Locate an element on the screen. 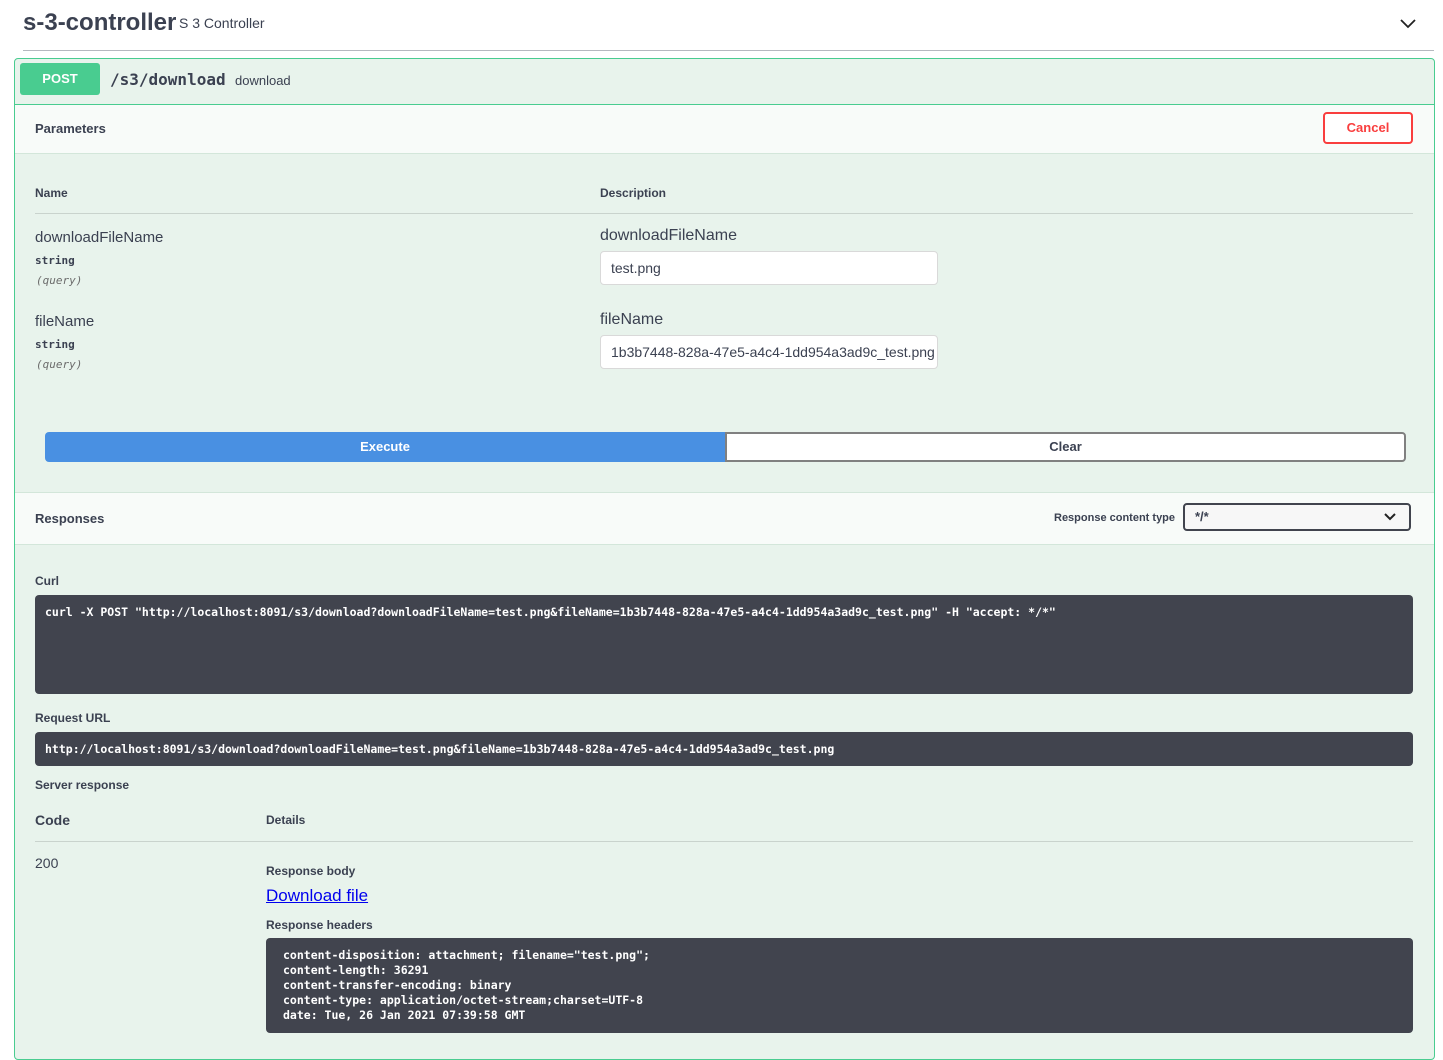 The width and height of the screenshot is (1443, 1060). download-file-name-input: test.png is located at coordinates (769, 268).